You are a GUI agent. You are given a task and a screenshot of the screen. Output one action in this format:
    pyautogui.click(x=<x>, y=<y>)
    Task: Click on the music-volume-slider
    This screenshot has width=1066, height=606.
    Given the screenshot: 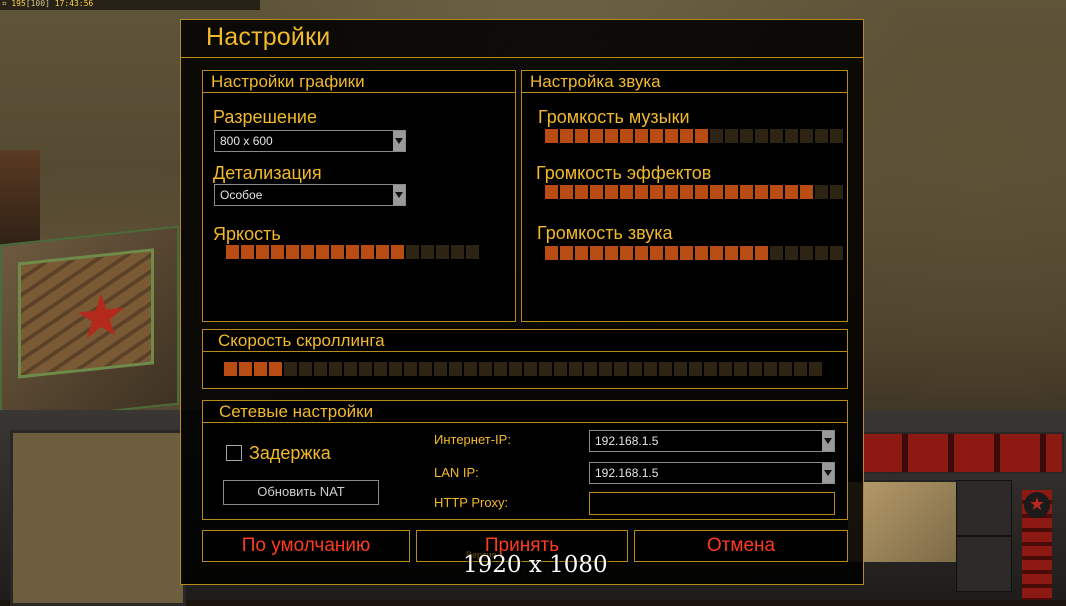 What is the action you would take?
    pyautogui.click(x=694, y=136)
    